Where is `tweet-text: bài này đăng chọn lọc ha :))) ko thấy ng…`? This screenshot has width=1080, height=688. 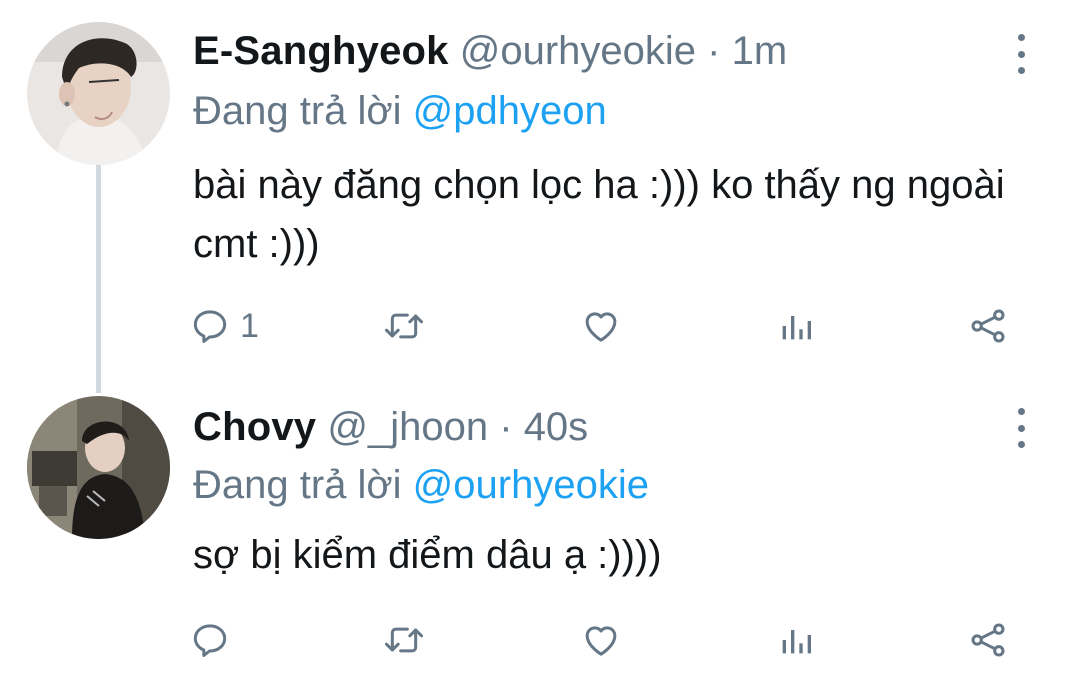
tweet-text: bài này đăng chọn lọc ha :))) ko thấy ng… is located at coordinates (599, 214).